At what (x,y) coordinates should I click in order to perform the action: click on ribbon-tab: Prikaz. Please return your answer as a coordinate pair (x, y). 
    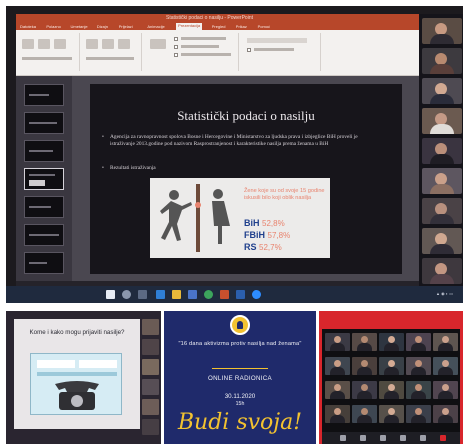
    Looking at the image, I should click on (241, 26).